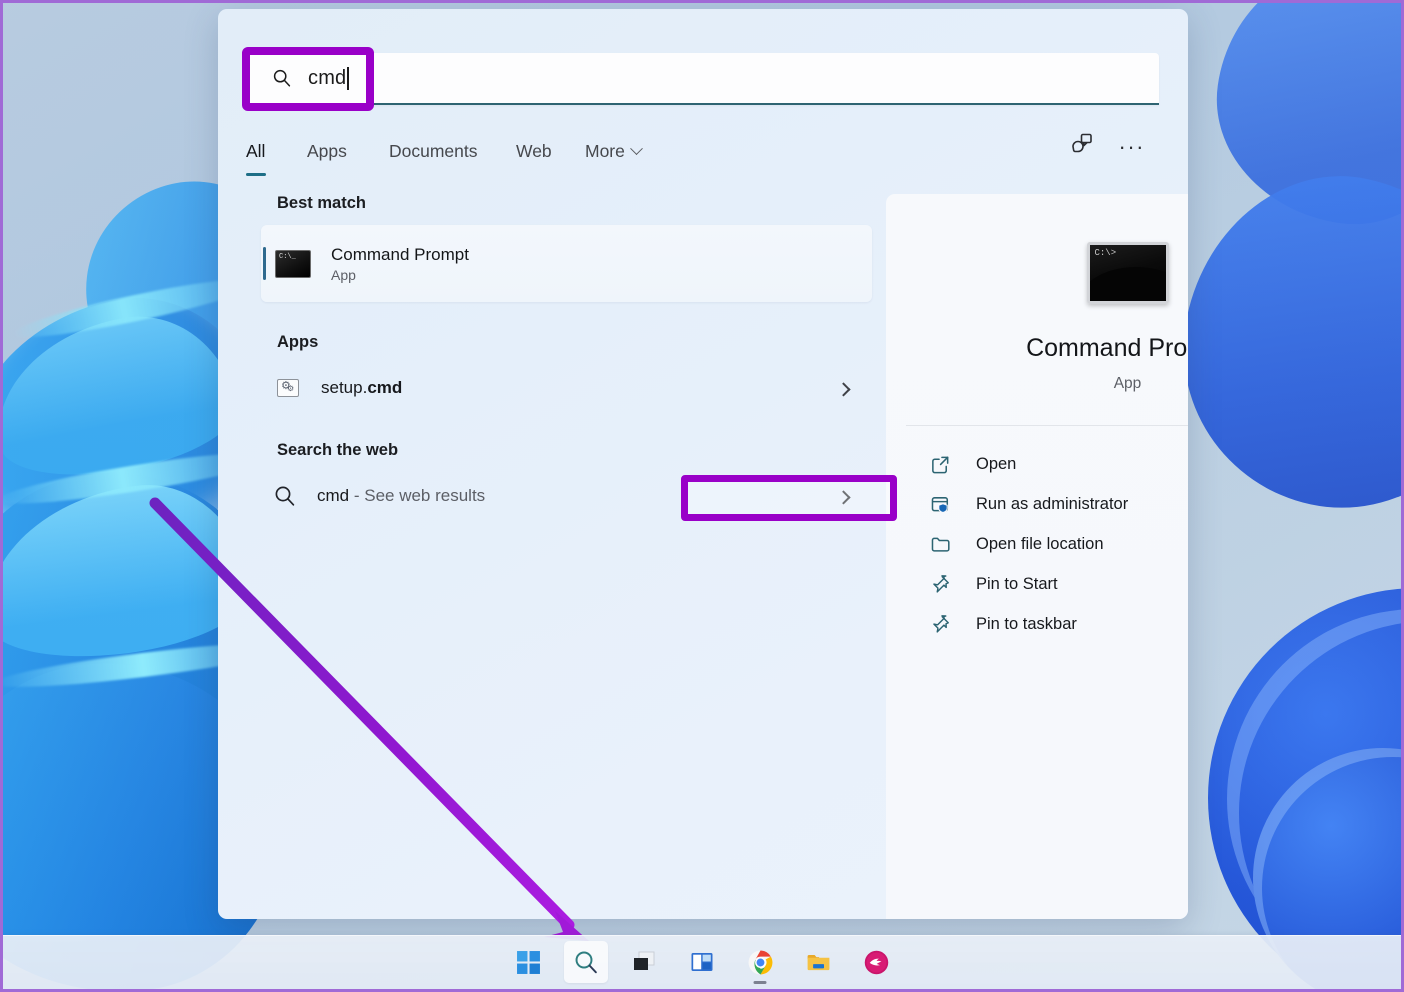 The height and width of the screenshot is (992, 1404). Describe the element at coordinates (348, 78) in the screenshot. I see `text-caret` at that location.